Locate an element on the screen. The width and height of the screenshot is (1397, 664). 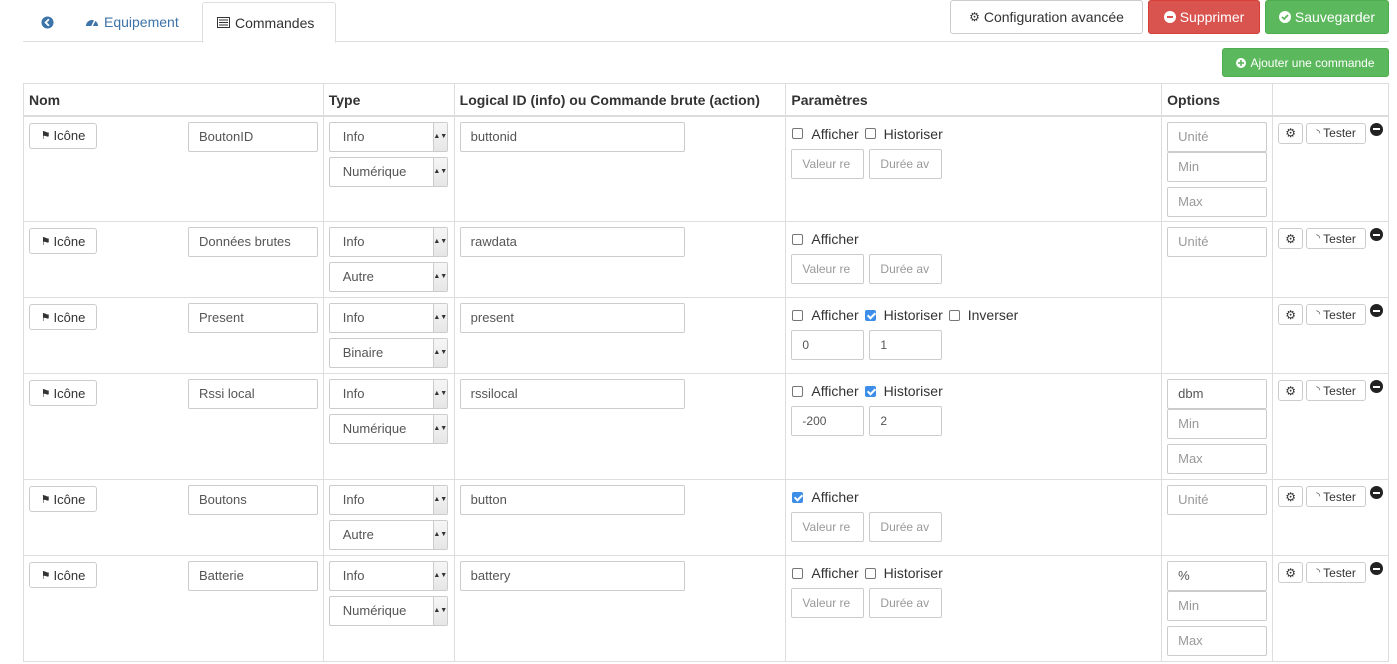
add-command-button: Ajouter une commande is located at coordinates (1305, 62).